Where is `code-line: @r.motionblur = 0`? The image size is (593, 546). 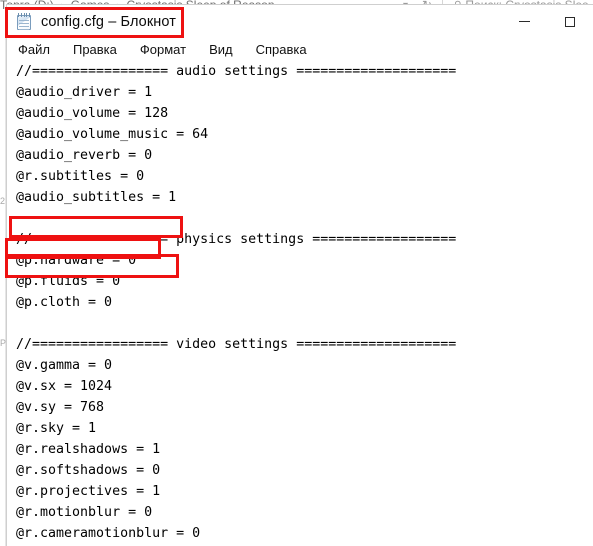
code-line: @r.motionblur = 0 is located at coordinates (84, 512).